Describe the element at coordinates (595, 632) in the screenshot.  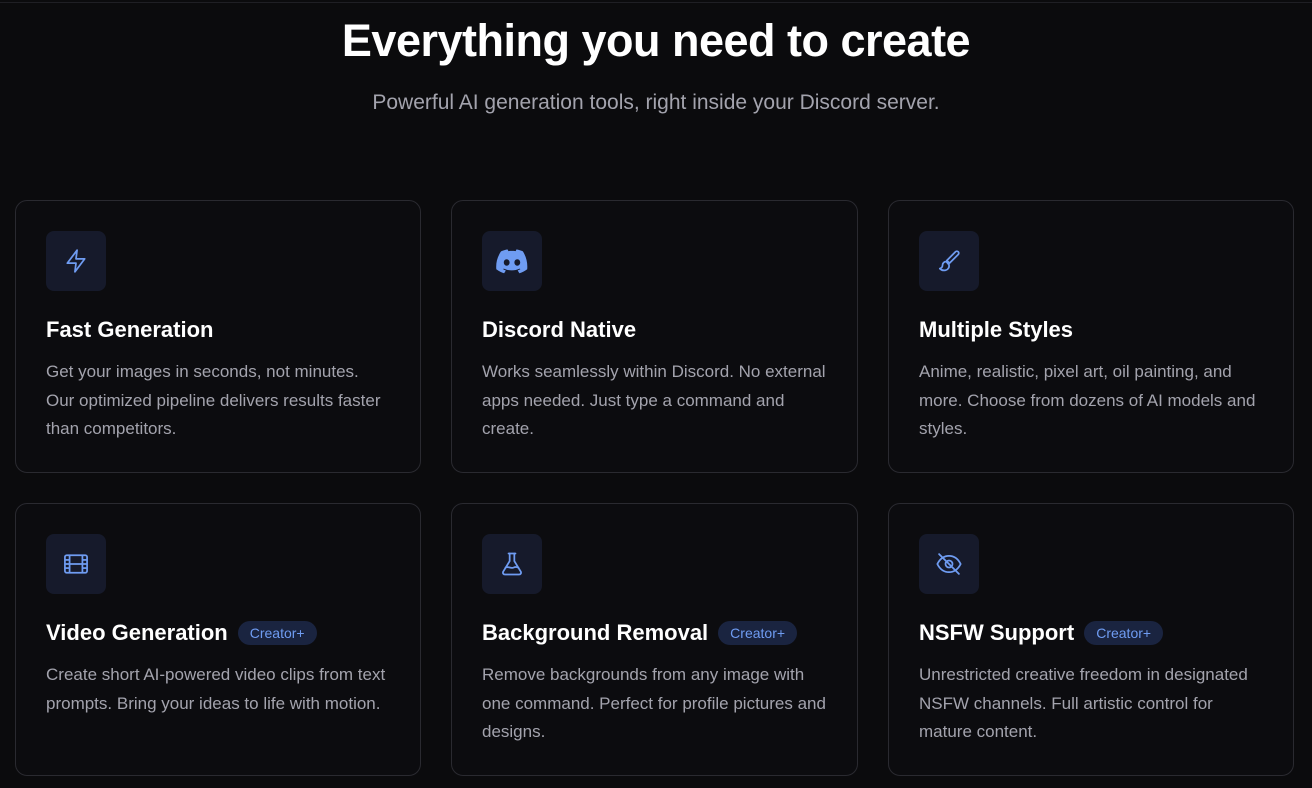
I see `feature-title: Background Removal` at that location.